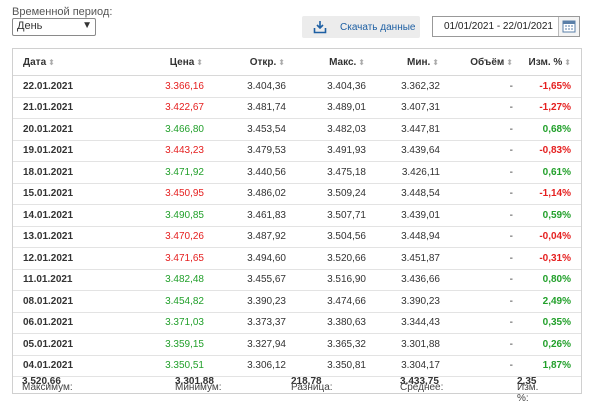  What do you see at coordinates (64, 344) in the screenshot?
I see `cell-date: 05.01.2021` at bounding box center [64, 344].